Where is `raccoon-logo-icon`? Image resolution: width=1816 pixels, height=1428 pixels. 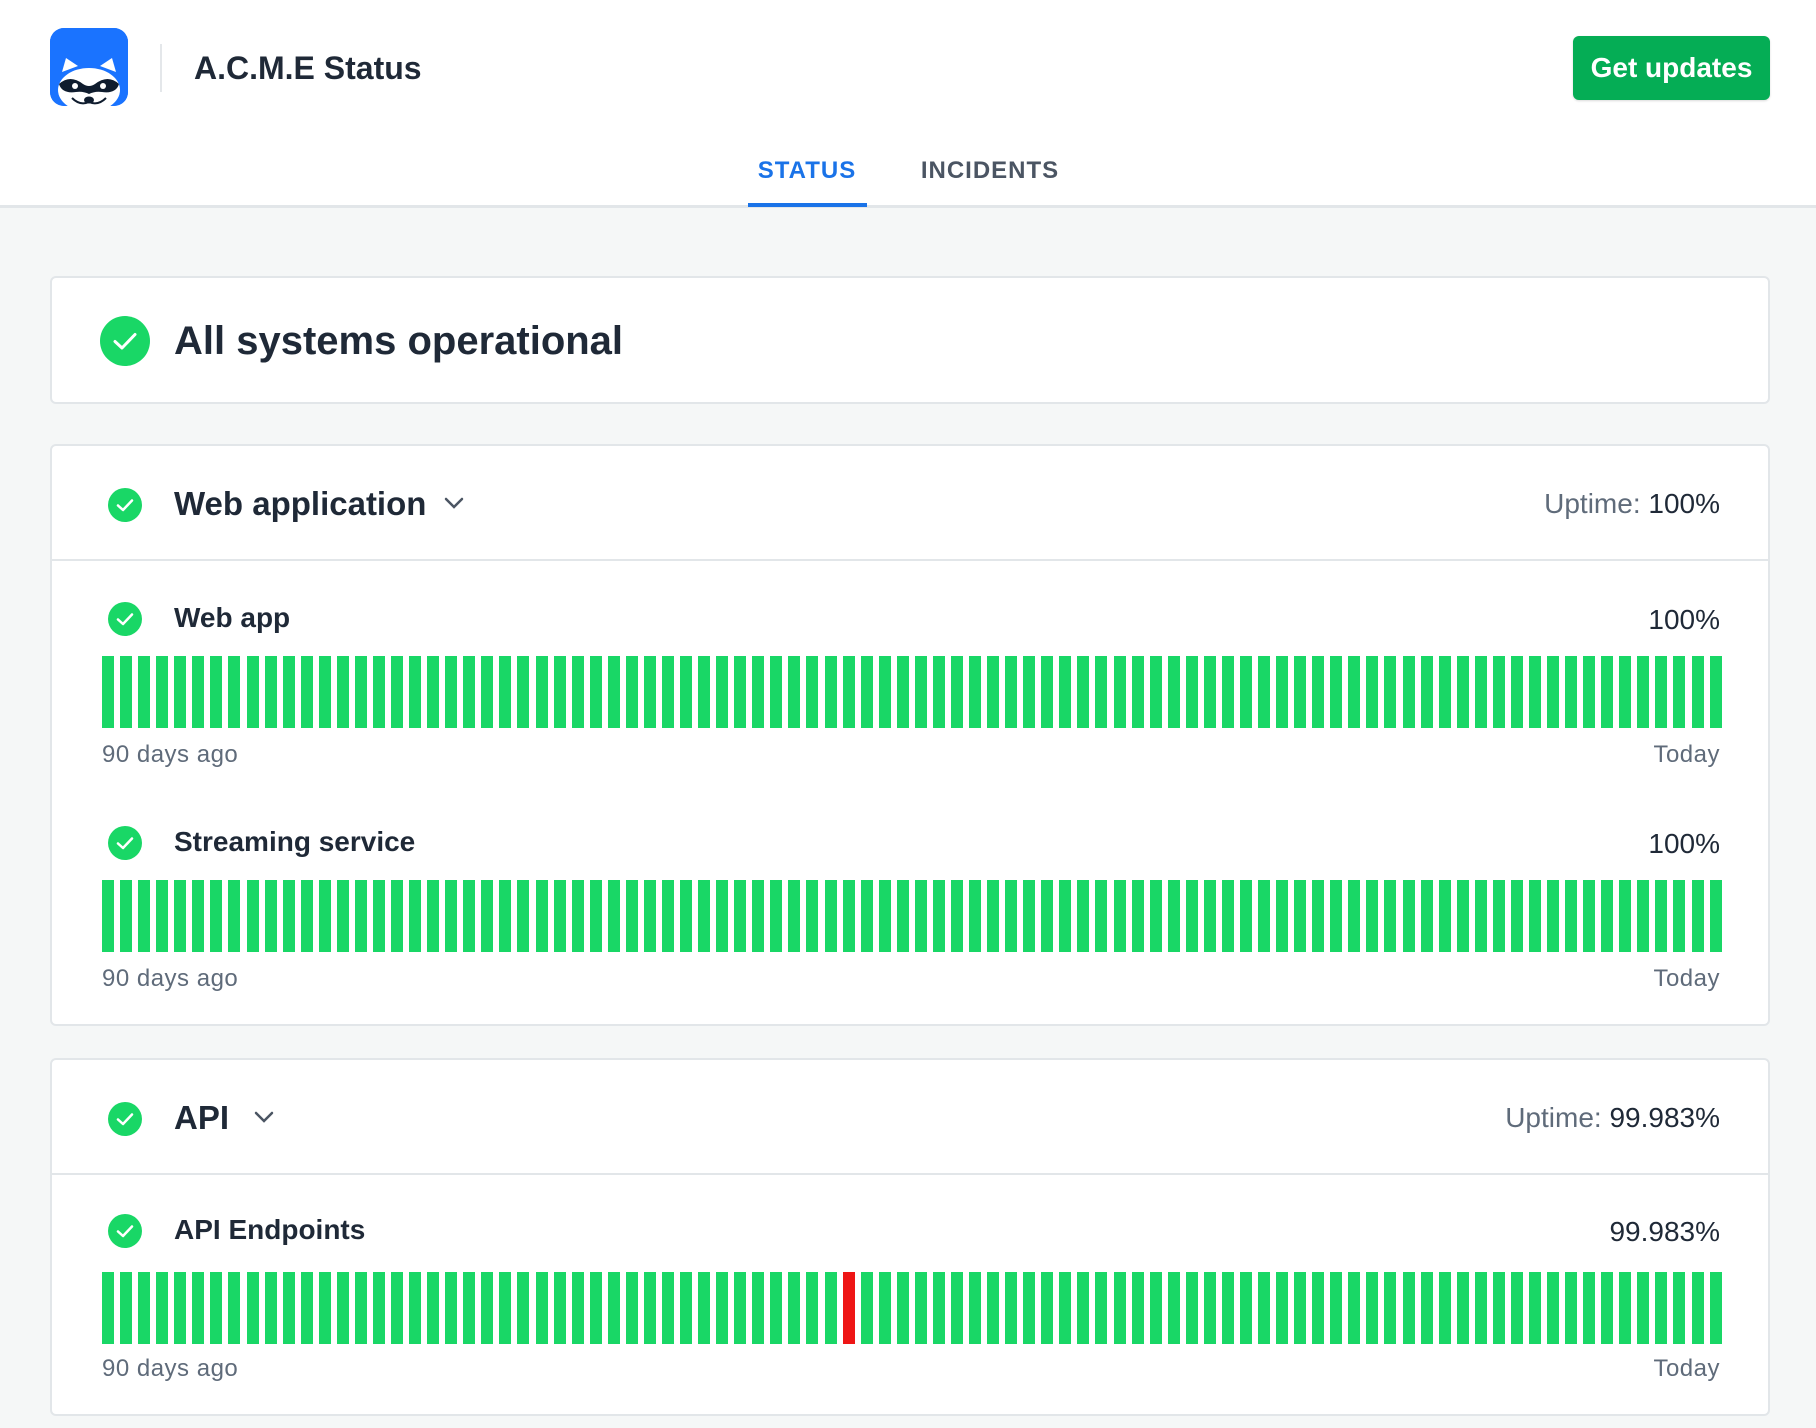
raccoon-logo-icon is located at coordinates (89, 67).